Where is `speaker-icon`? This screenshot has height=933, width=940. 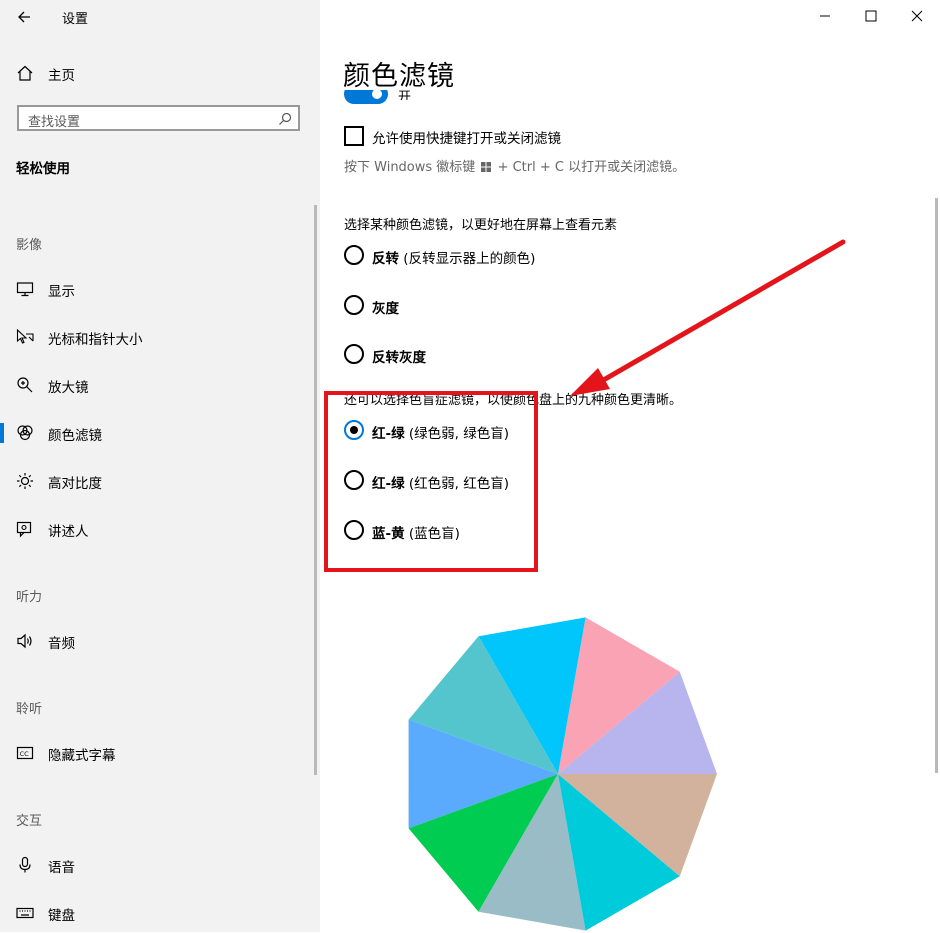 speaker-icon is located at coordinates (24, 641).